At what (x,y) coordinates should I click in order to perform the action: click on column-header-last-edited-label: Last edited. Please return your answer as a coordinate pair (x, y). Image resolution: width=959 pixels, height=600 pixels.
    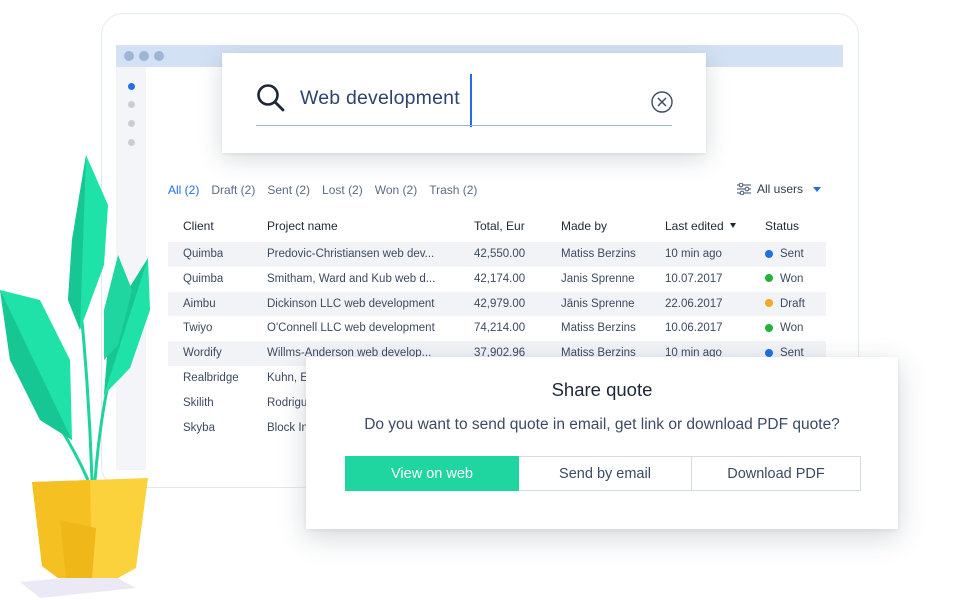
    Looking at the image, I should click on (694, 226).